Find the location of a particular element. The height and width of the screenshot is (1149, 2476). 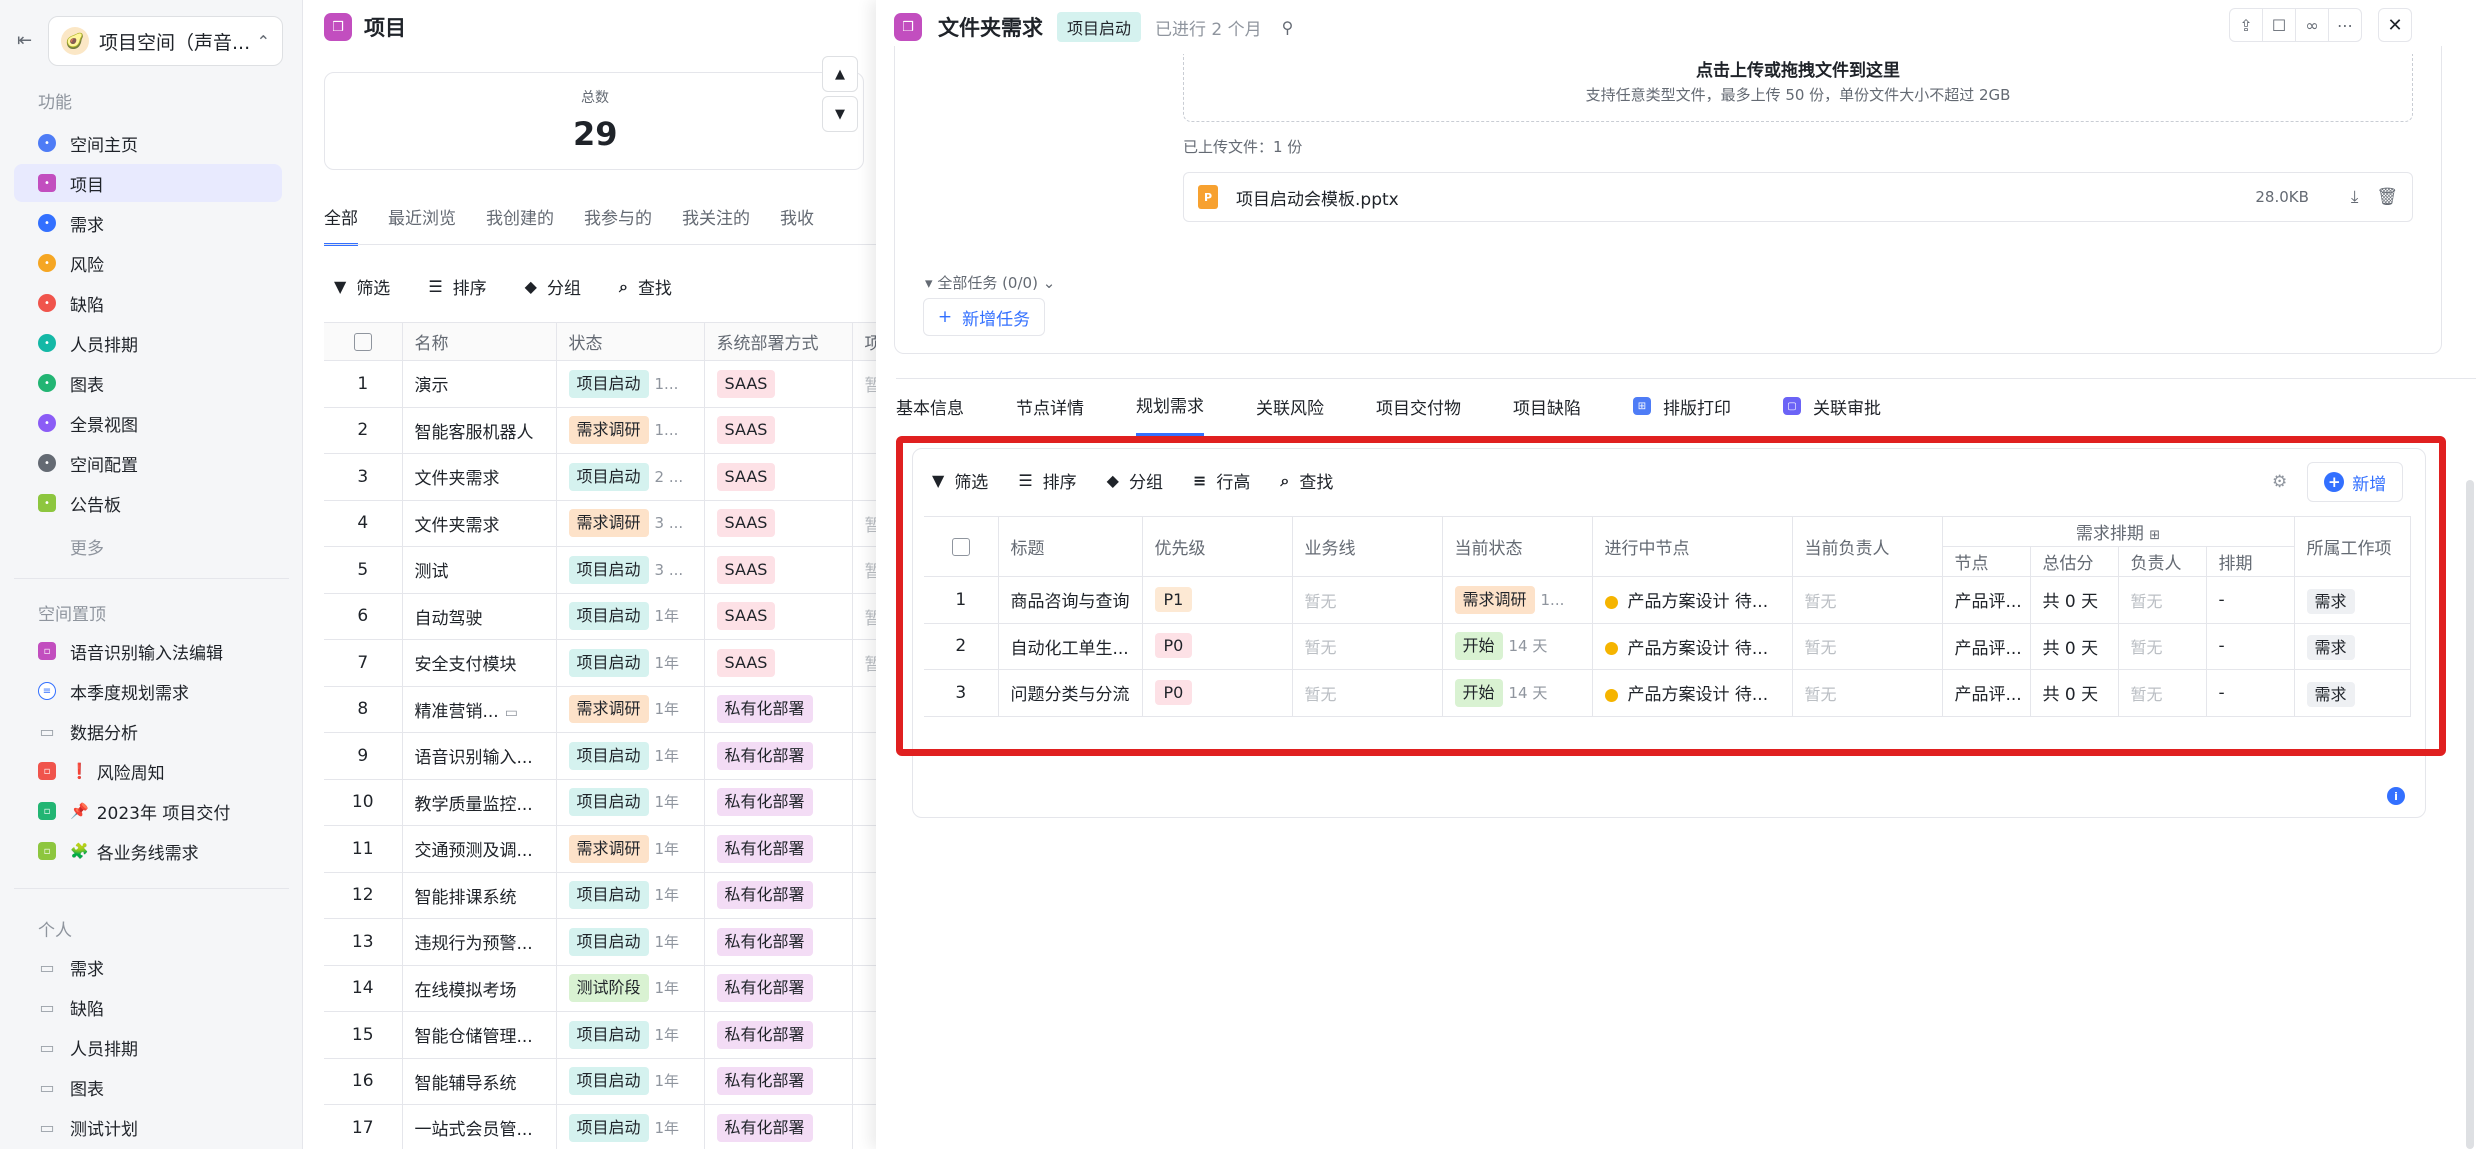

sidebar-item: • 空间配置 is located at coordinates (148, 463).